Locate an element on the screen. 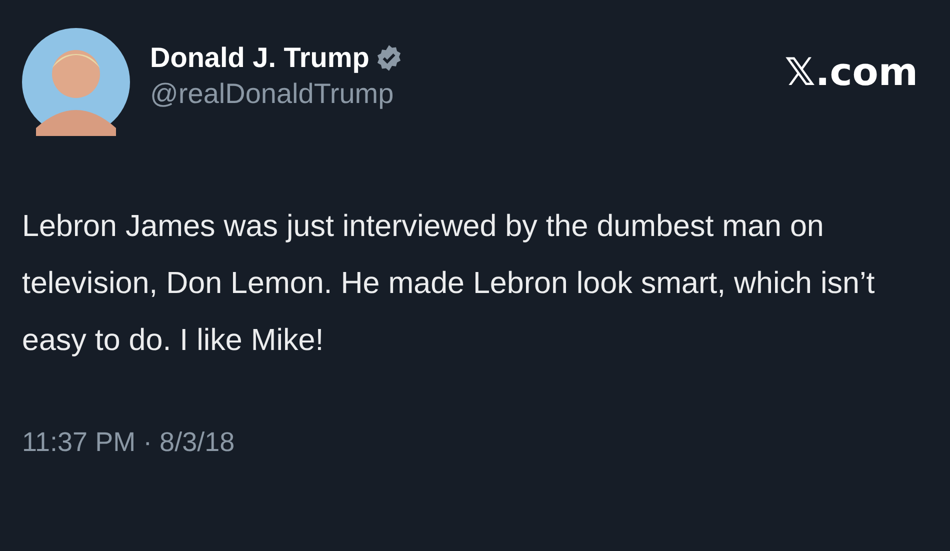 This screenshot has height=551, width=950. site-label: 𝕏.com is located at coordinates (851, 72).